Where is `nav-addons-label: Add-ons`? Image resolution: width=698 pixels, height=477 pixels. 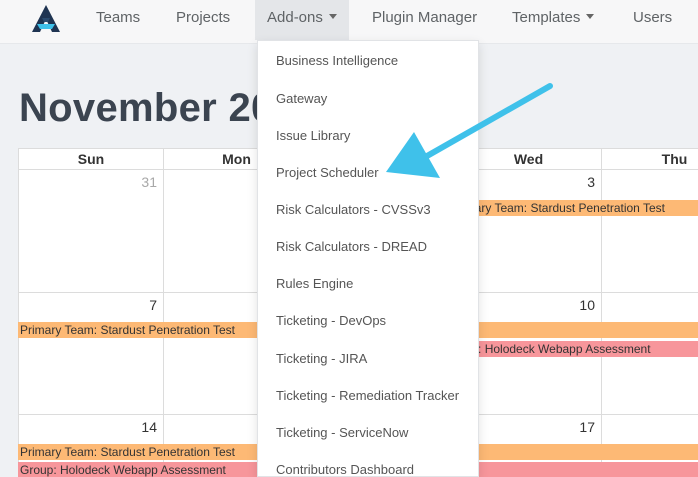
nav-addons-label: Add-ons is located at coordinates (295, 17).